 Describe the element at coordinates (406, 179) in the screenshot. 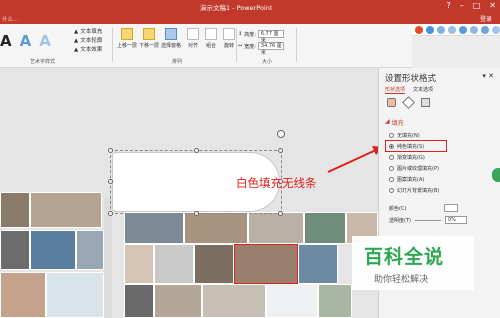

I see `option-pattern-fill: 图案填充(A)` at that location.